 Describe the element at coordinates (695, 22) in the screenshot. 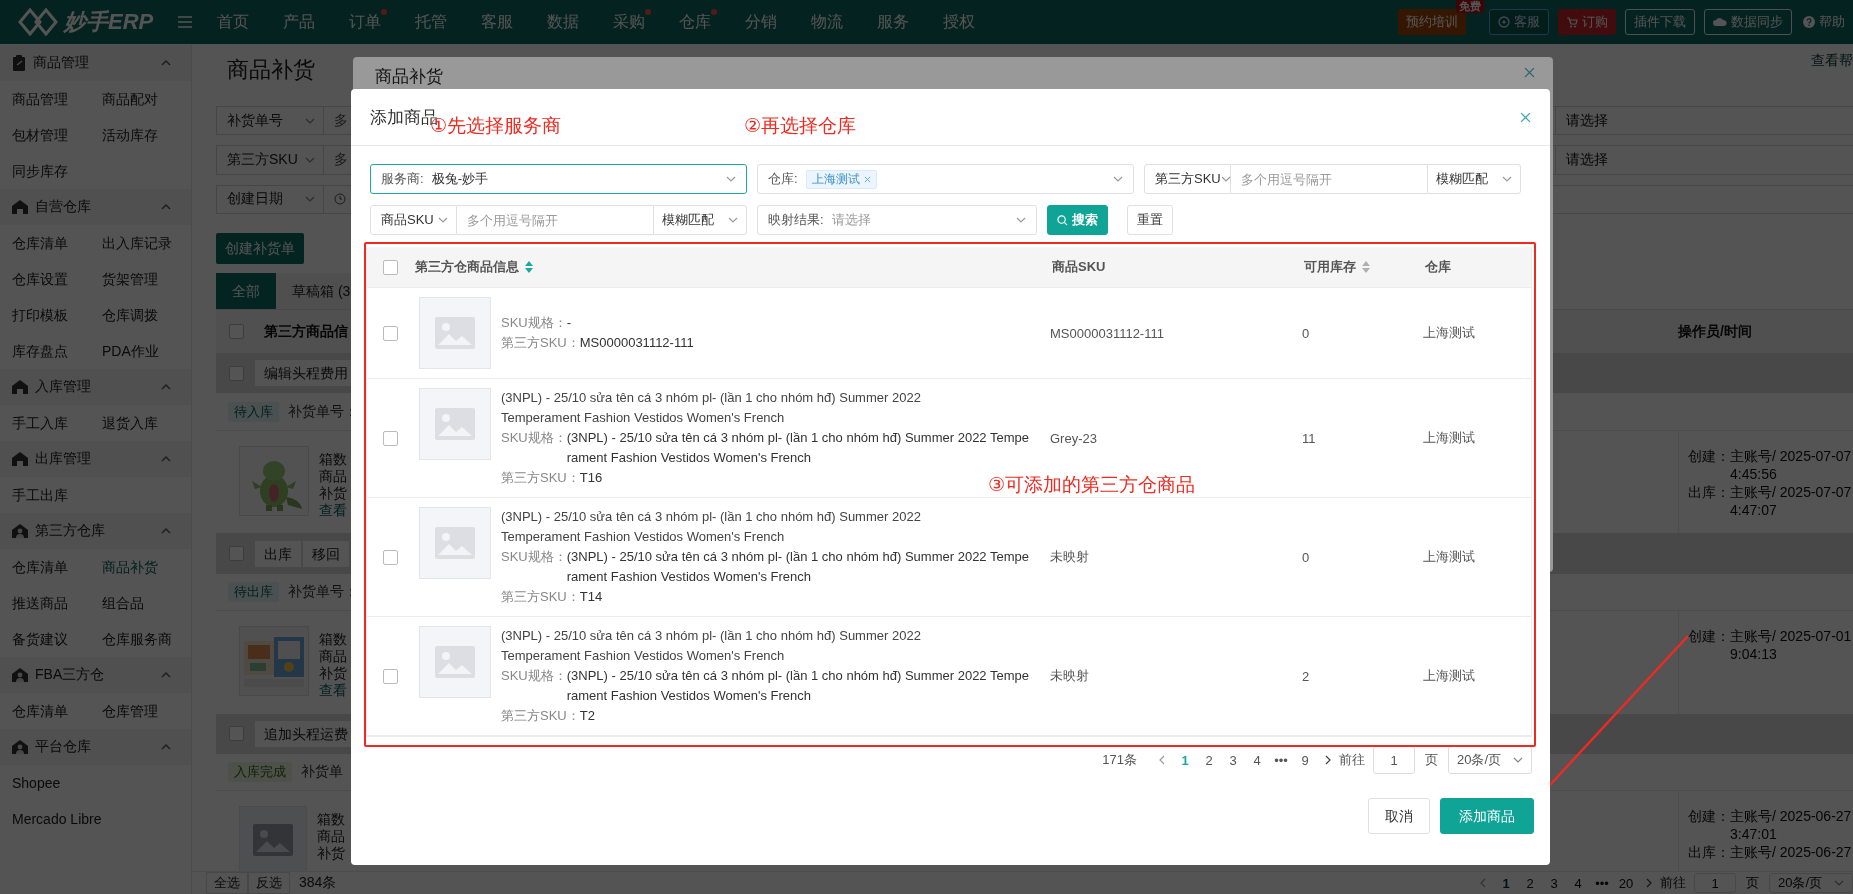

I see `nav-menu-item: 仓库` at that location.